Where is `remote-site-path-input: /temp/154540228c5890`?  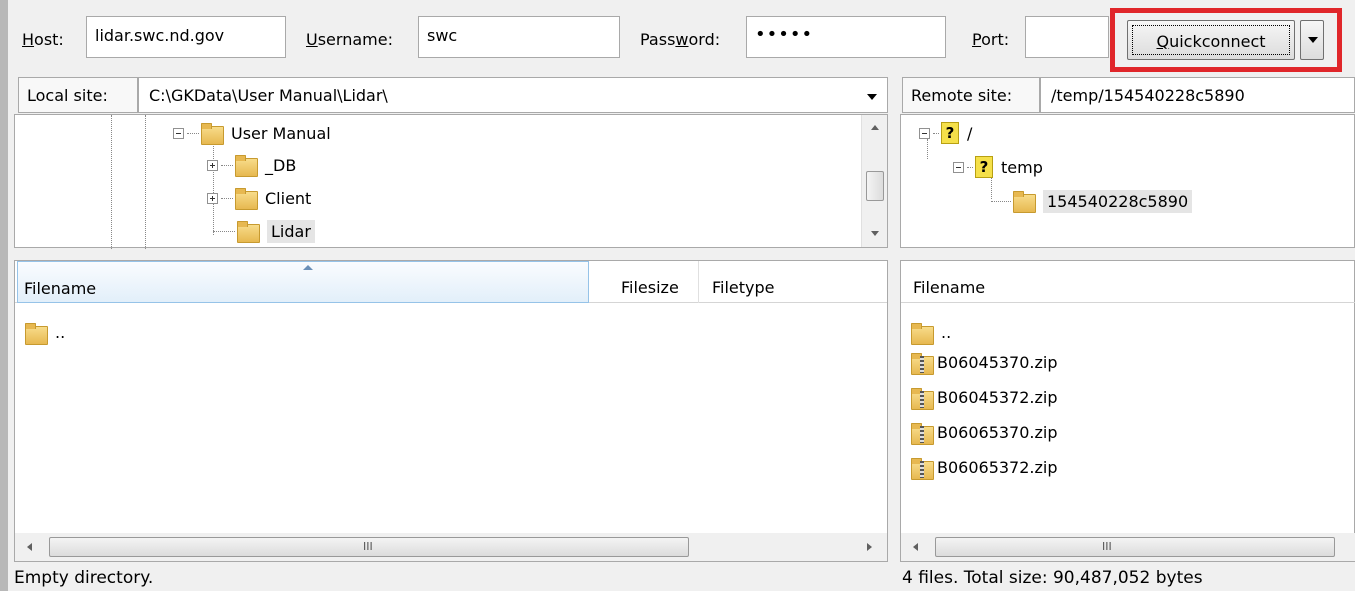
remote-site-path-input: /temp/154540228c5890 is located at coordinates (1197, 95).